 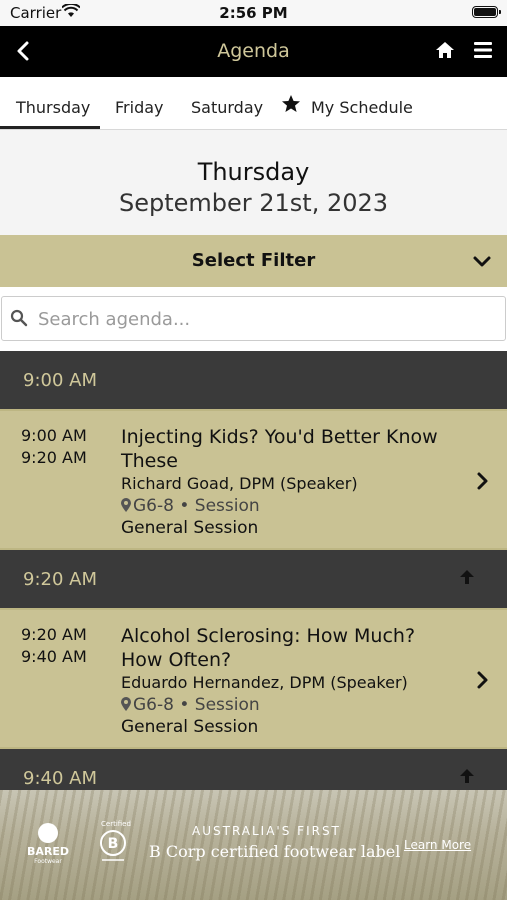 I want to click on time-slot-header: 9:20 AM, so click(x=253, y=579).